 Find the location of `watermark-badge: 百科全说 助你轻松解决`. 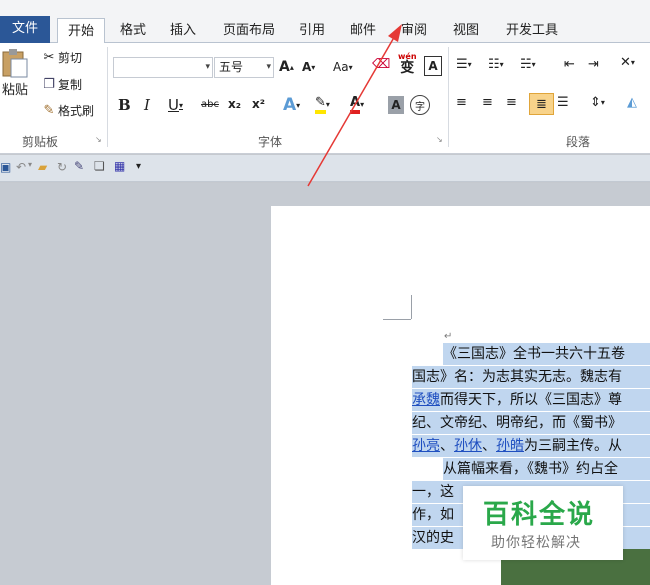

watermark-badge: 百科全说 助你轻松解决 is located at coordinates (543, 523).